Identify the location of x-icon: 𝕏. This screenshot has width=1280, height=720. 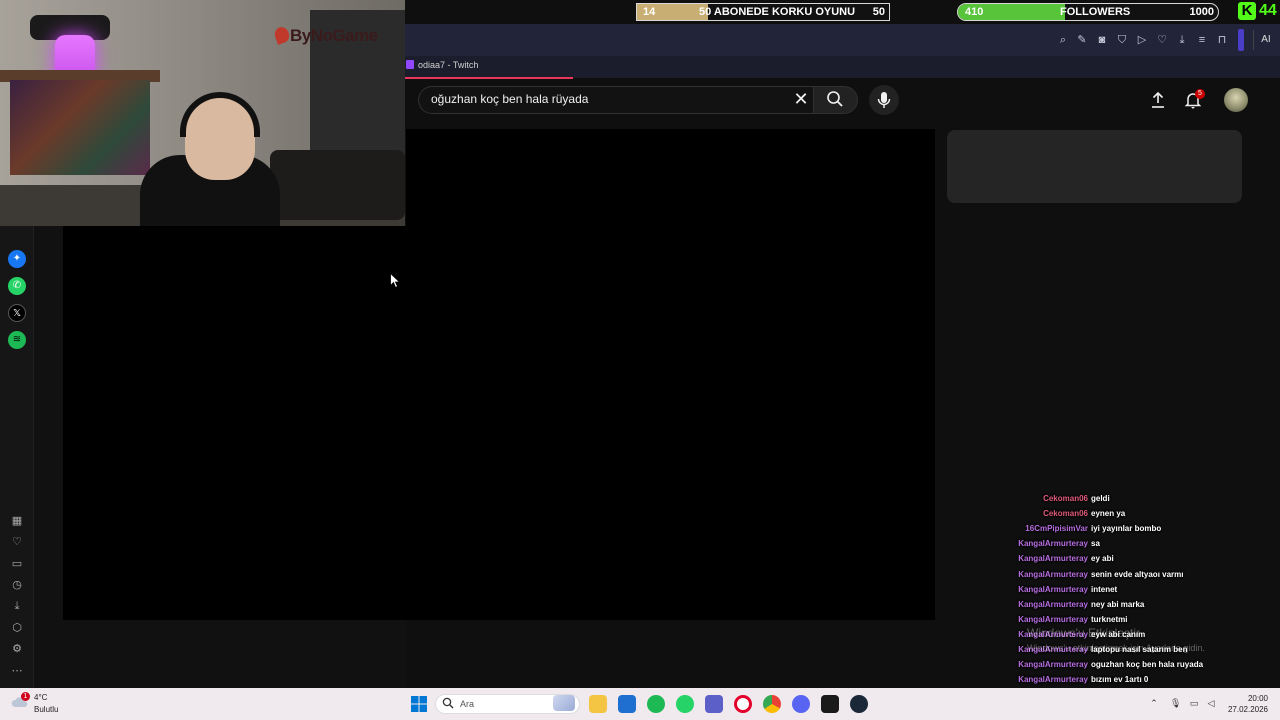
(17, 313).